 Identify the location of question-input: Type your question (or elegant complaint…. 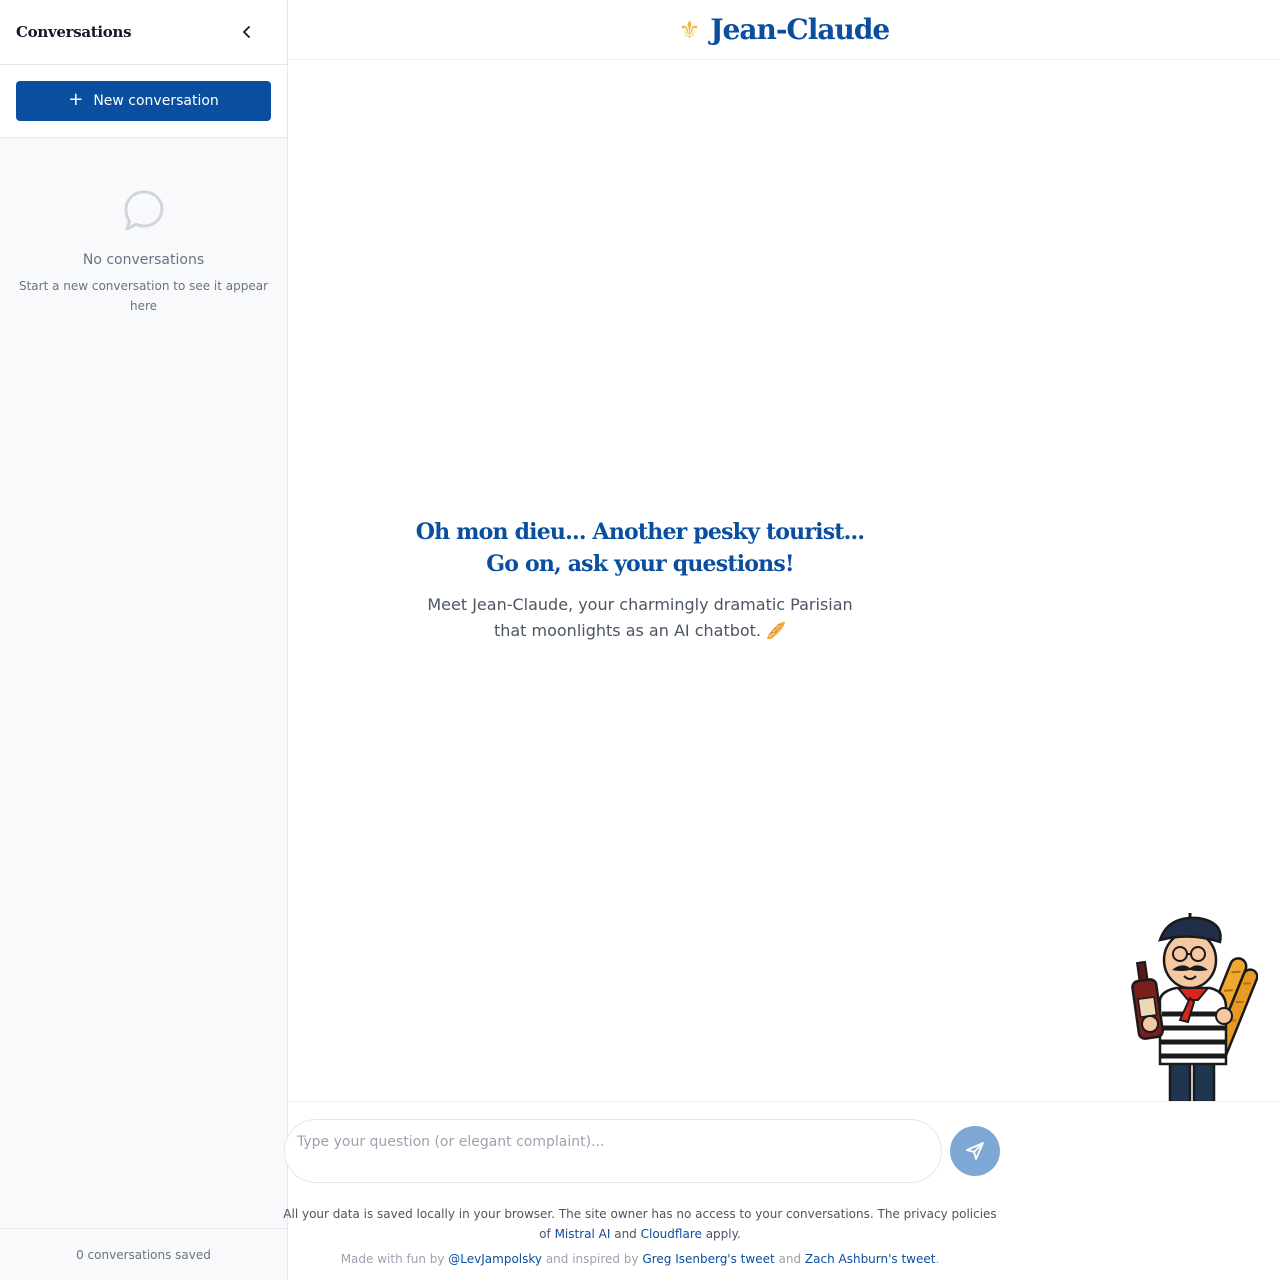
(613, 1151).